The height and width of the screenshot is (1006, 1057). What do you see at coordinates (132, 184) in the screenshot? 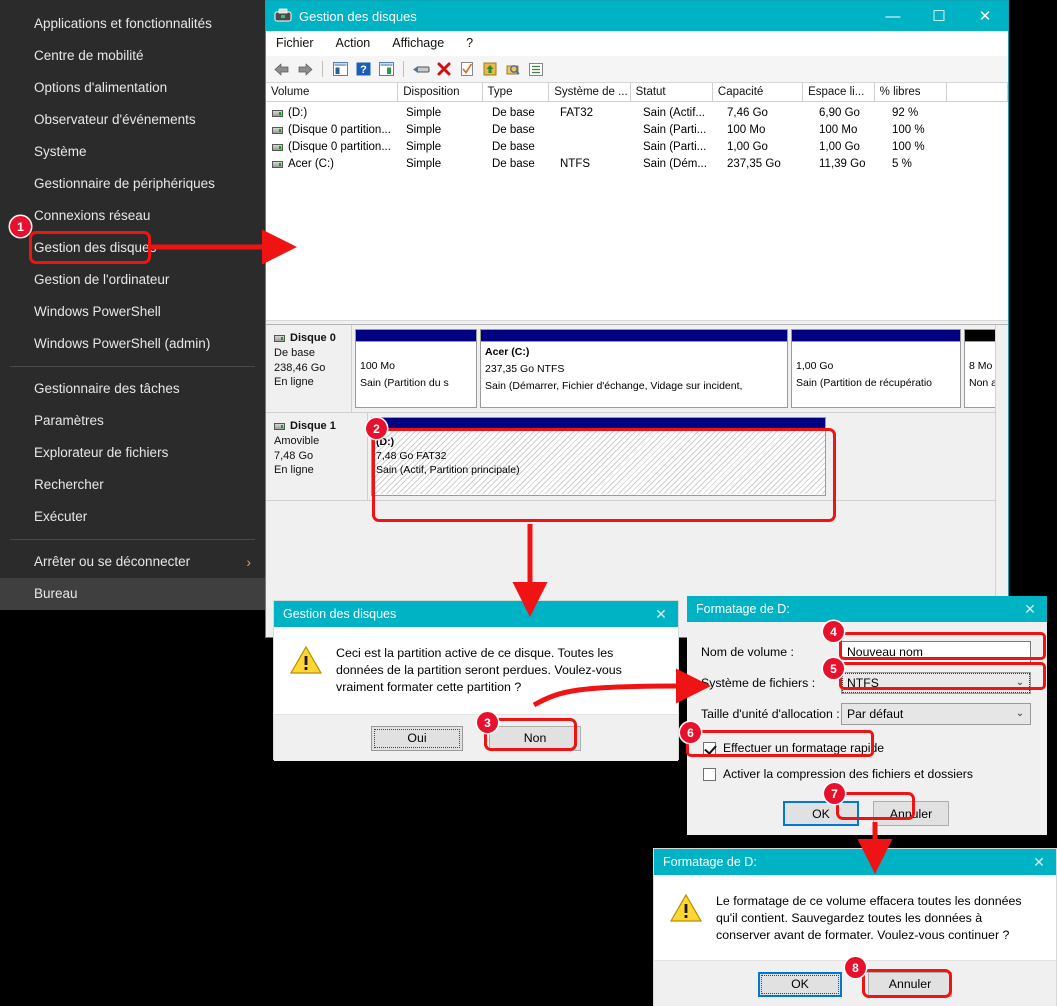
I see `sidebar-item-device-manager: Gestionnaire de périphériques` at bounding box center [132, 184].